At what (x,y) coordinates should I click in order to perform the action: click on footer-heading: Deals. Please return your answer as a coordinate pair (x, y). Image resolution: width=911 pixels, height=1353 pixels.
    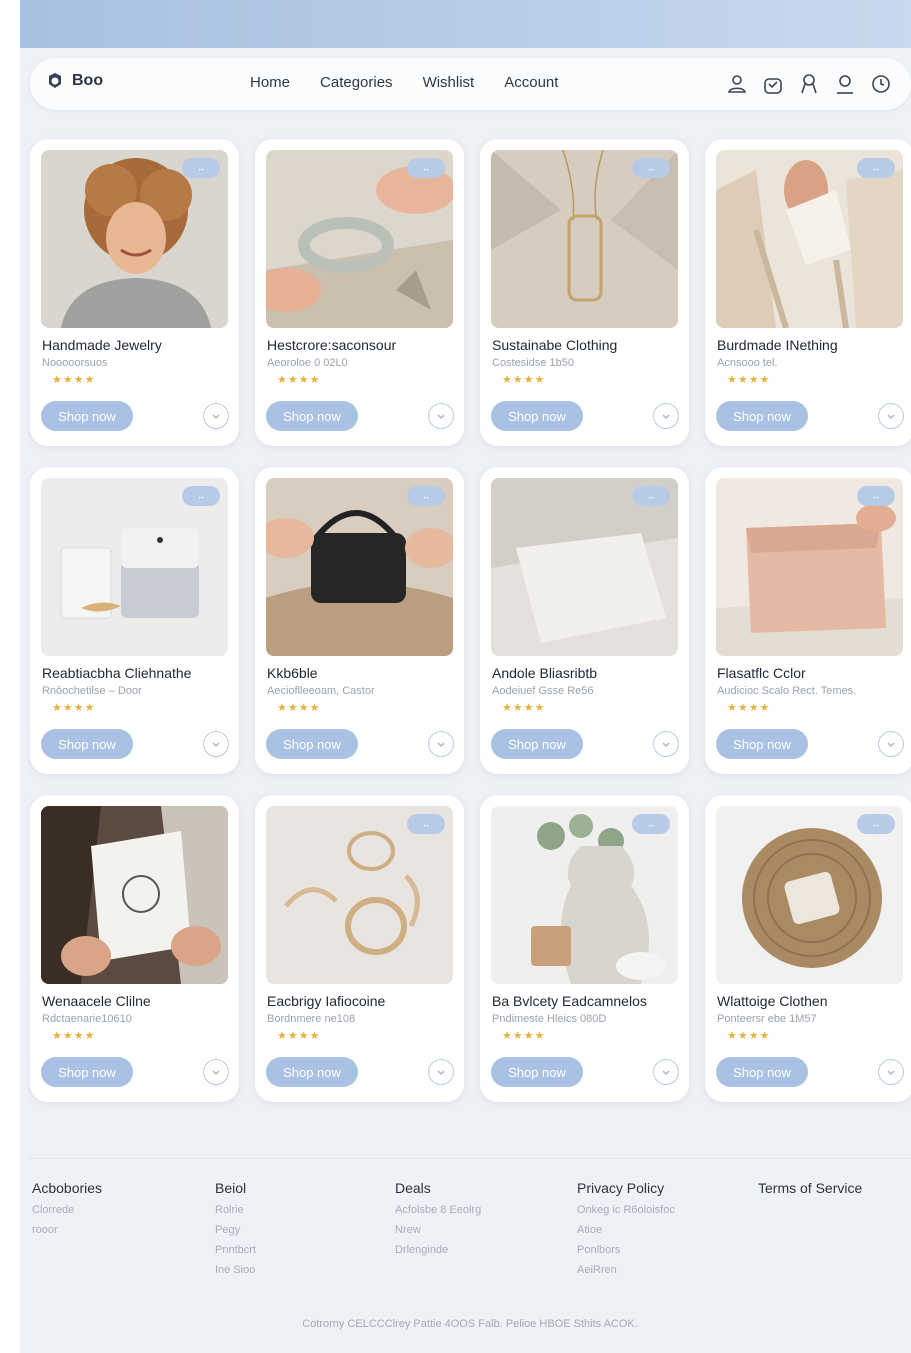
    Looking at the image, I should click on (413, 1188).